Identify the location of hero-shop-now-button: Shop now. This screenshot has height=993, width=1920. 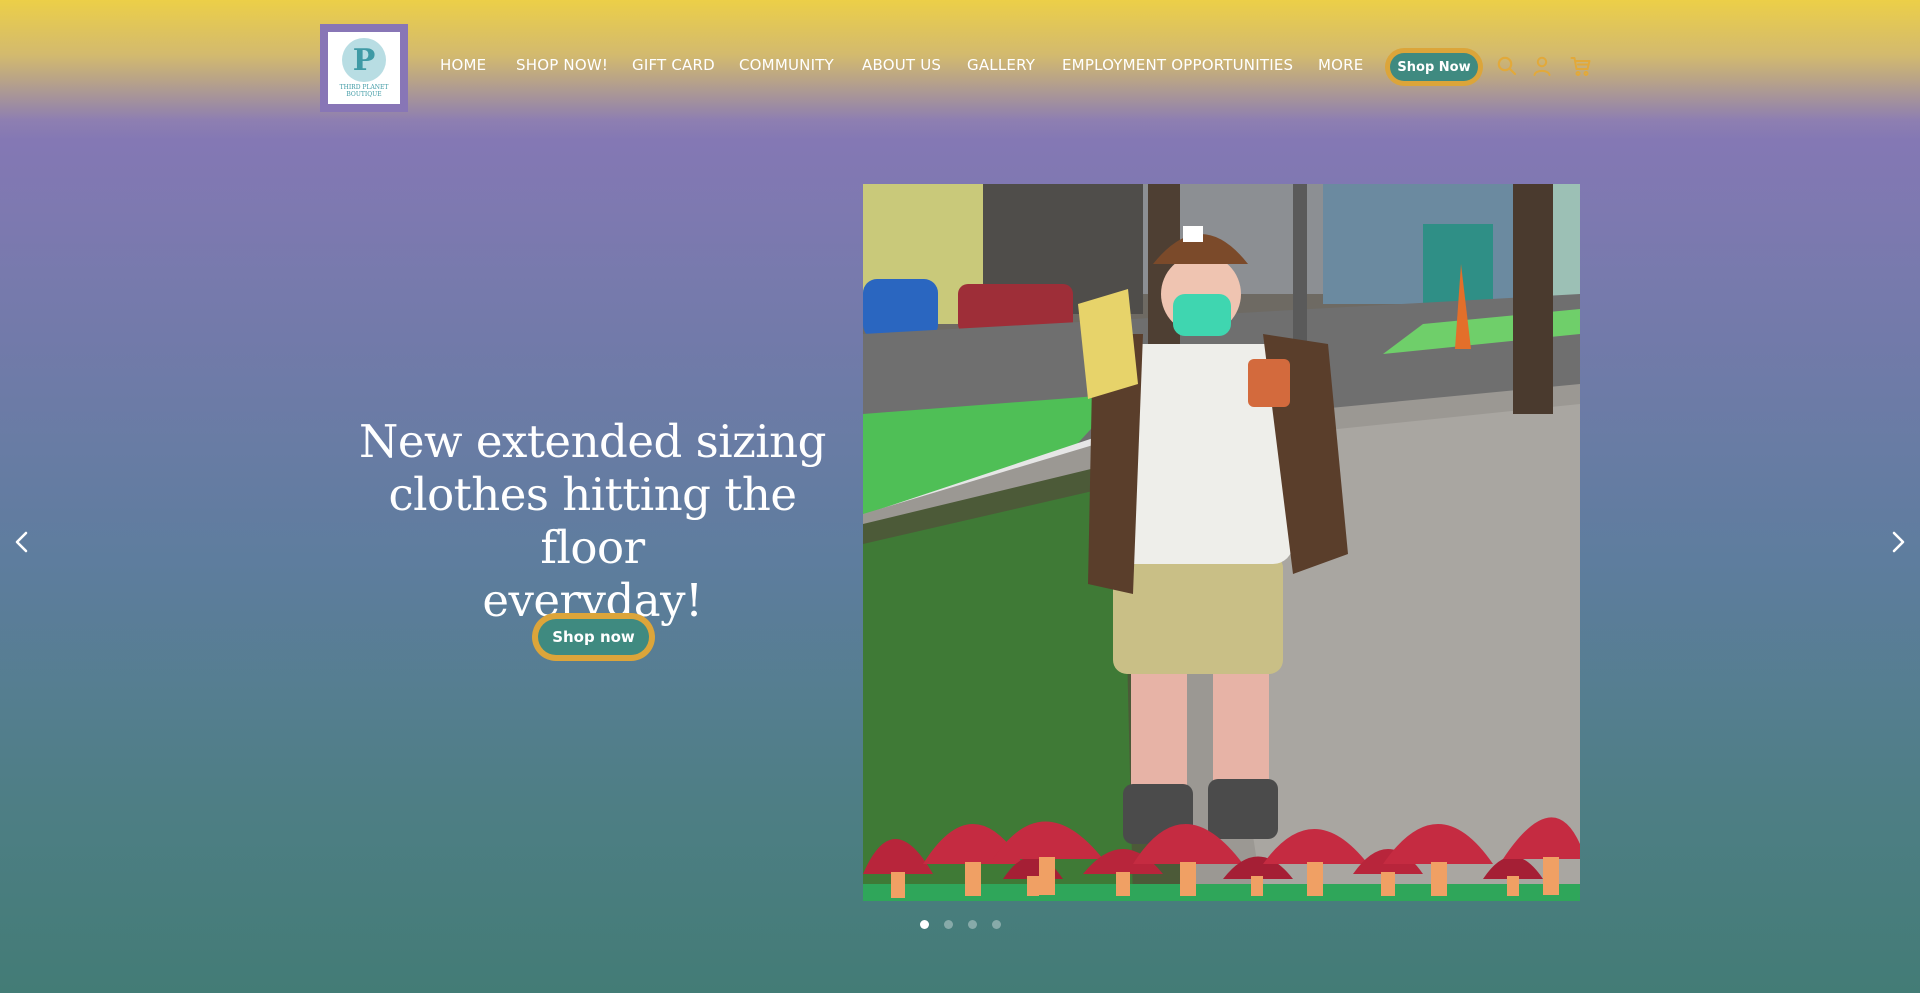
(593, 637).